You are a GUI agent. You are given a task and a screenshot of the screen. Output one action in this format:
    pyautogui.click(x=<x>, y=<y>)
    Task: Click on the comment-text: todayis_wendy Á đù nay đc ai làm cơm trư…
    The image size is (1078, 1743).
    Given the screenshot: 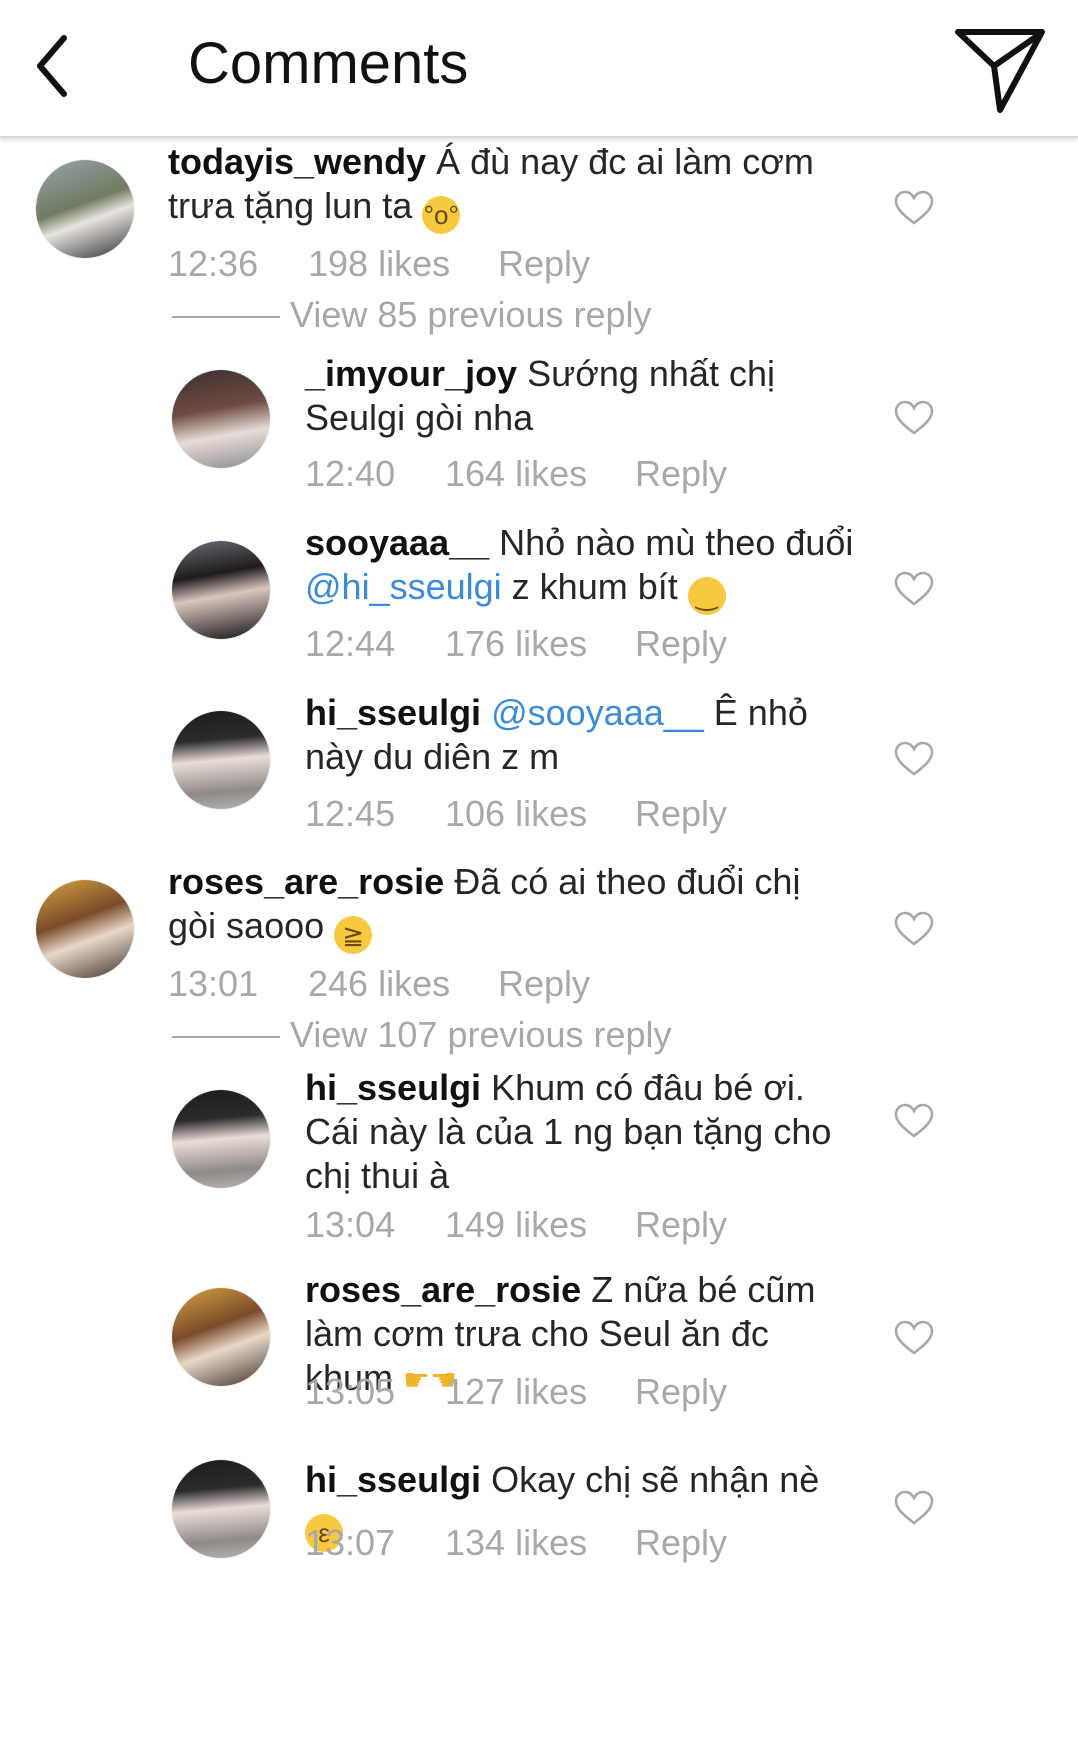 What is the action you would take?
    pyautogui.click(x=513, y=187)
    